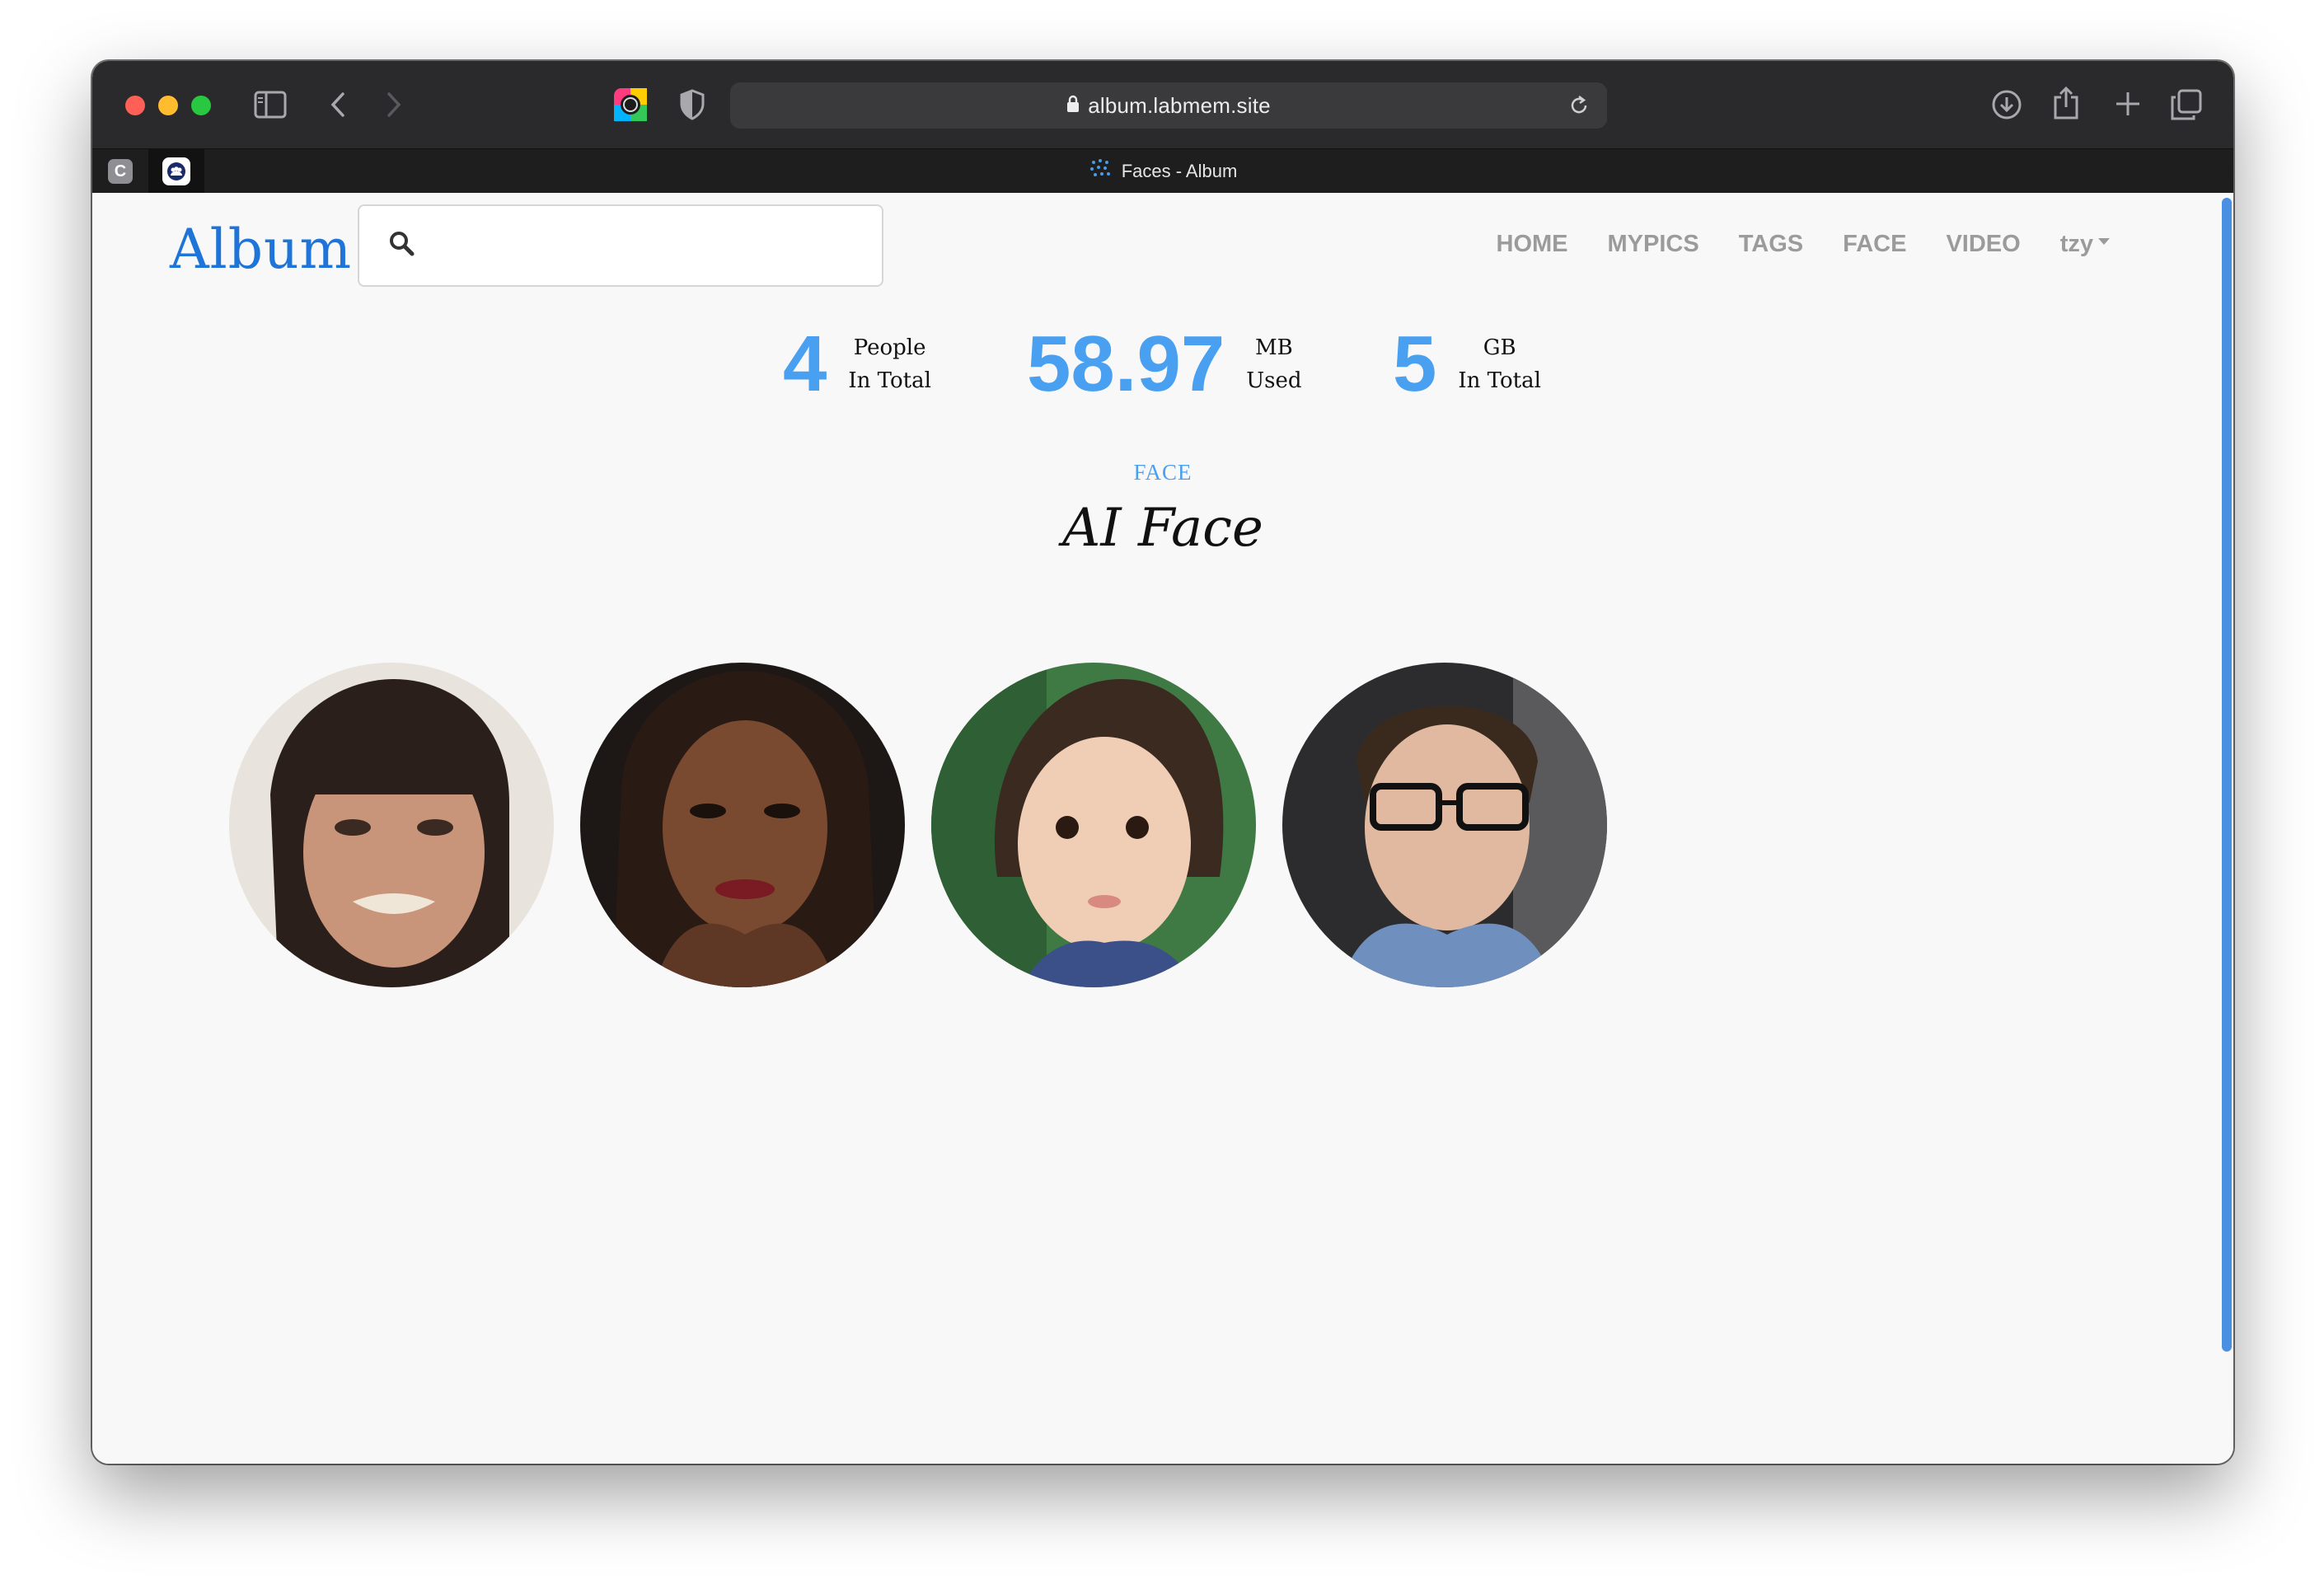 This screenshot has width=2324, height=1584. I want to click on dots-favicon-icon, so click(1100, 171).